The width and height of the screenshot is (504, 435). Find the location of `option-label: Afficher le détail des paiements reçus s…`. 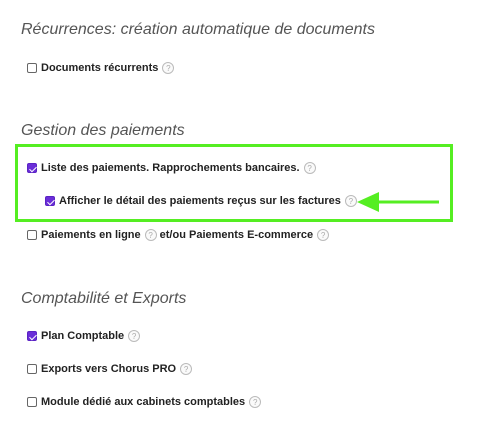

option-label: Afficher le détail des paiements reçus s… is located at coordinates (200, 201).